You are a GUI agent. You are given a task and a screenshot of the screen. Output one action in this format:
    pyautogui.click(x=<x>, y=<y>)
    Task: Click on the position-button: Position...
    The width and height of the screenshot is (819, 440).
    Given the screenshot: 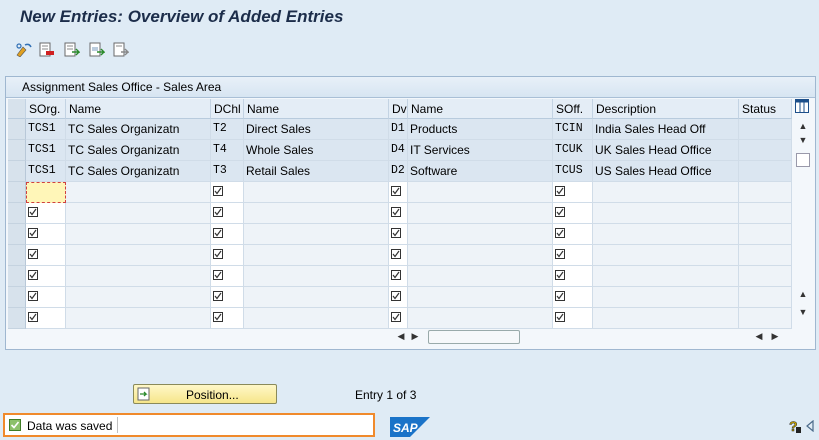 What is the action you would take?
    pyautogui.click(x=205, y=394)
    